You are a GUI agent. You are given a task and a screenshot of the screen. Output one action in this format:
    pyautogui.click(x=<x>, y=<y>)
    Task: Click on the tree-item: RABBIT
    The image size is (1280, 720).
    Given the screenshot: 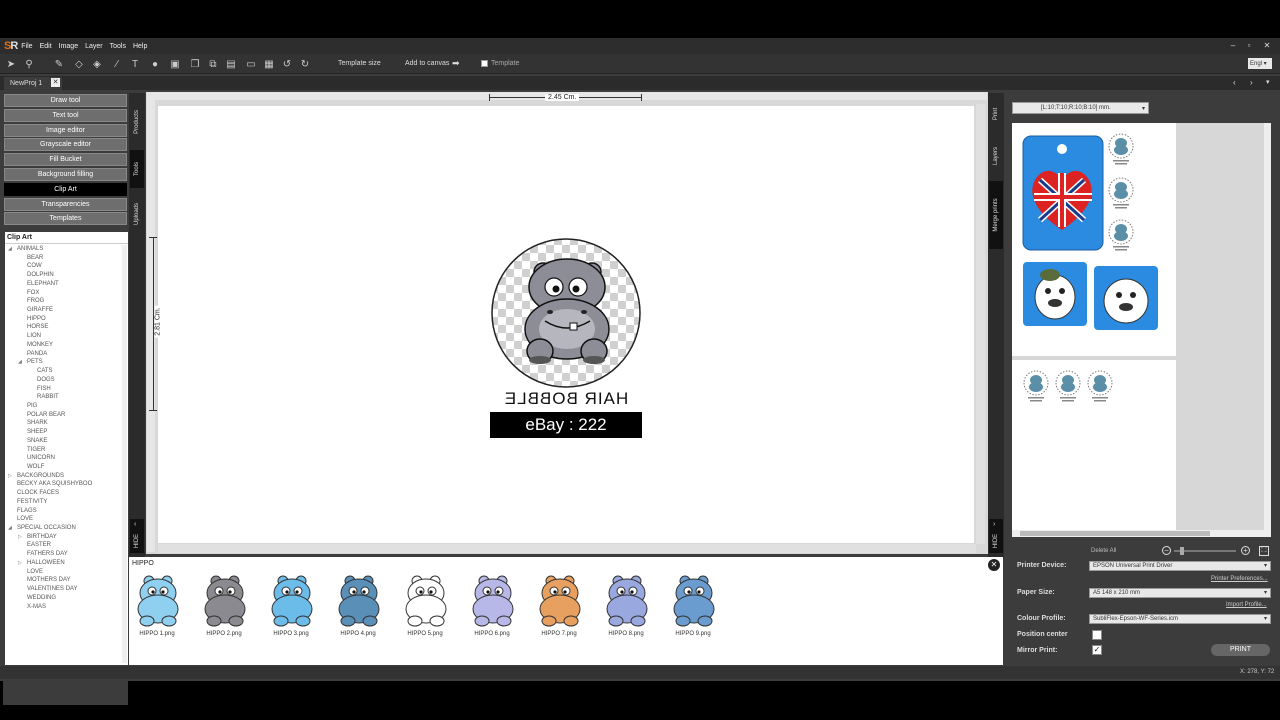 What is the action you would take?
    pyautogui.click(x=43, y=397)
    